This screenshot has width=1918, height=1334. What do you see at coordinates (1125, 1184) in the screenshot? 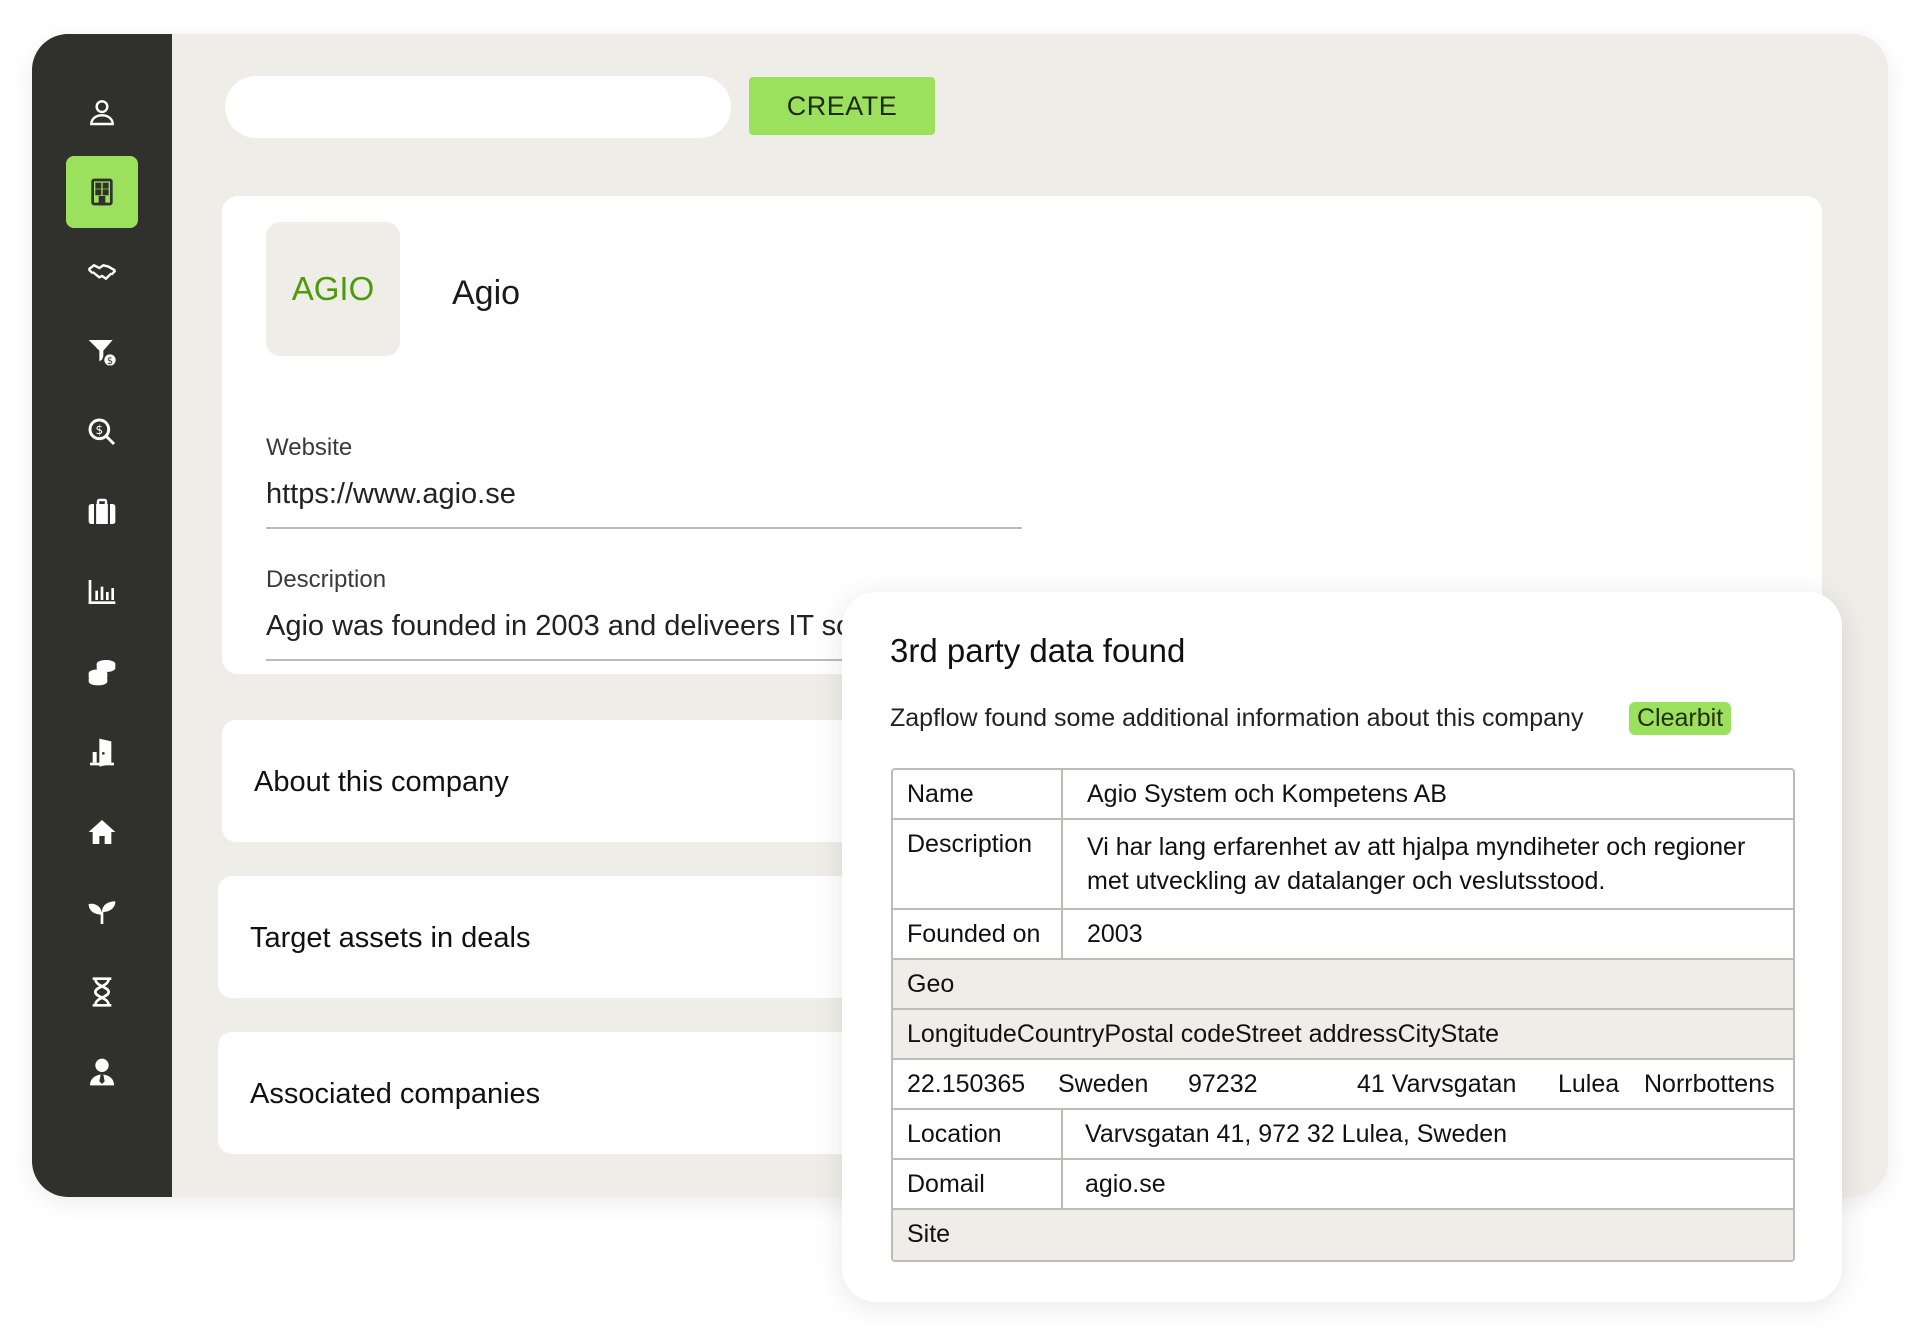
I see `row-value: agio.se` at bounding box center [1125, 1184].